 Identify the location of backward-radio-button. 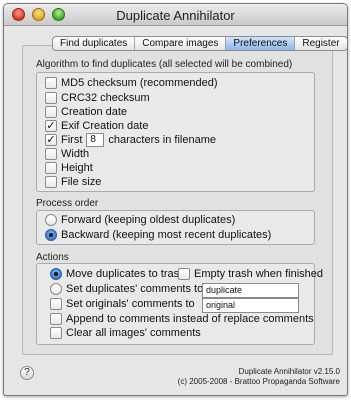
(51, 235).